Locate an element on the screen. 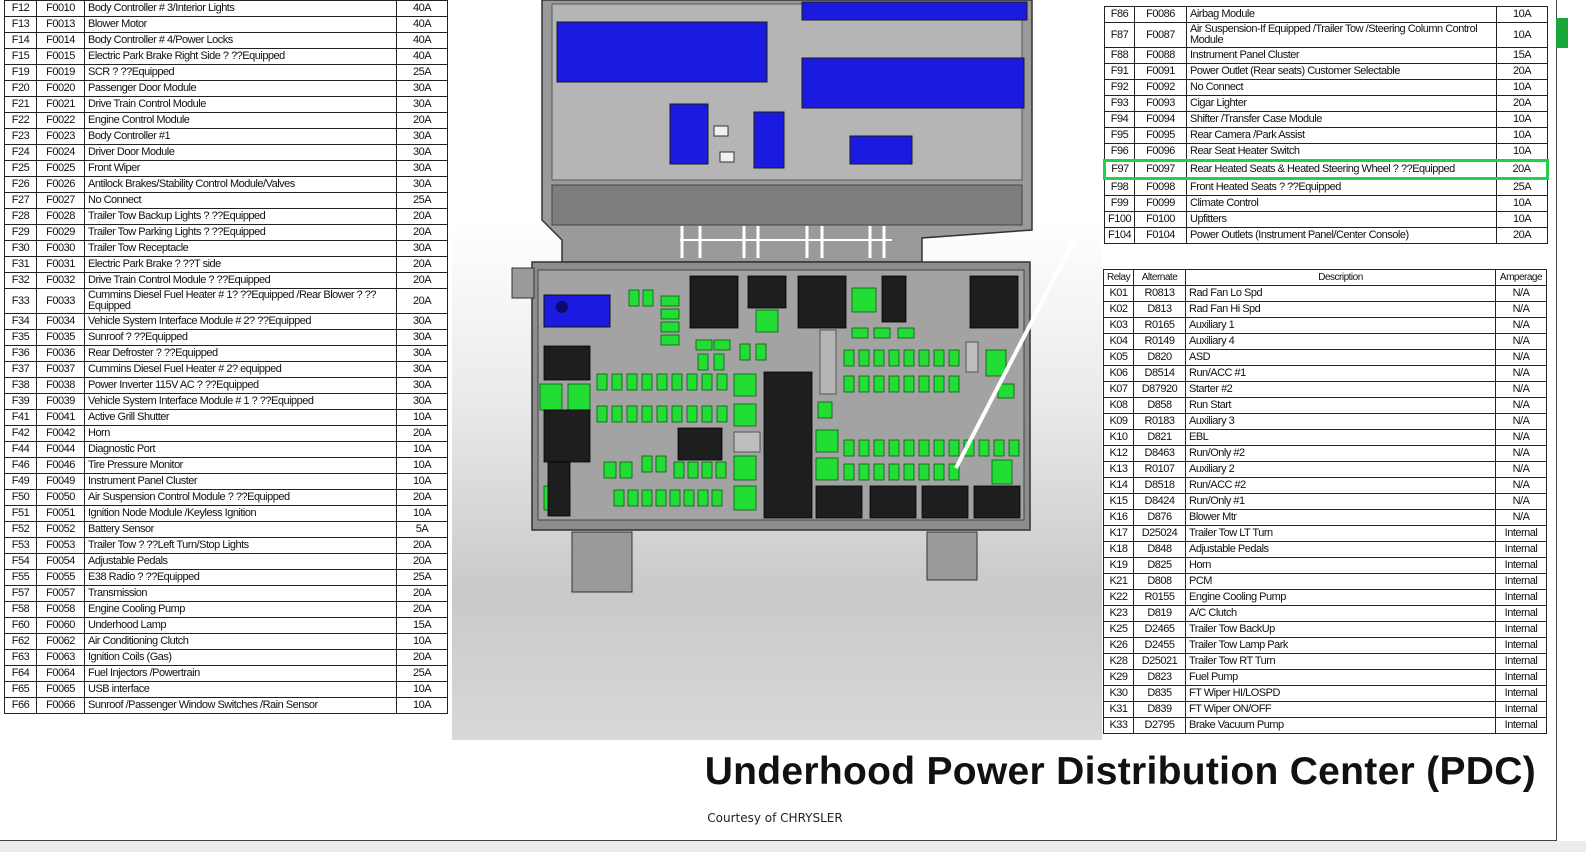  fuse-cavity-cell: F14 is located at coordinates (20, 40).